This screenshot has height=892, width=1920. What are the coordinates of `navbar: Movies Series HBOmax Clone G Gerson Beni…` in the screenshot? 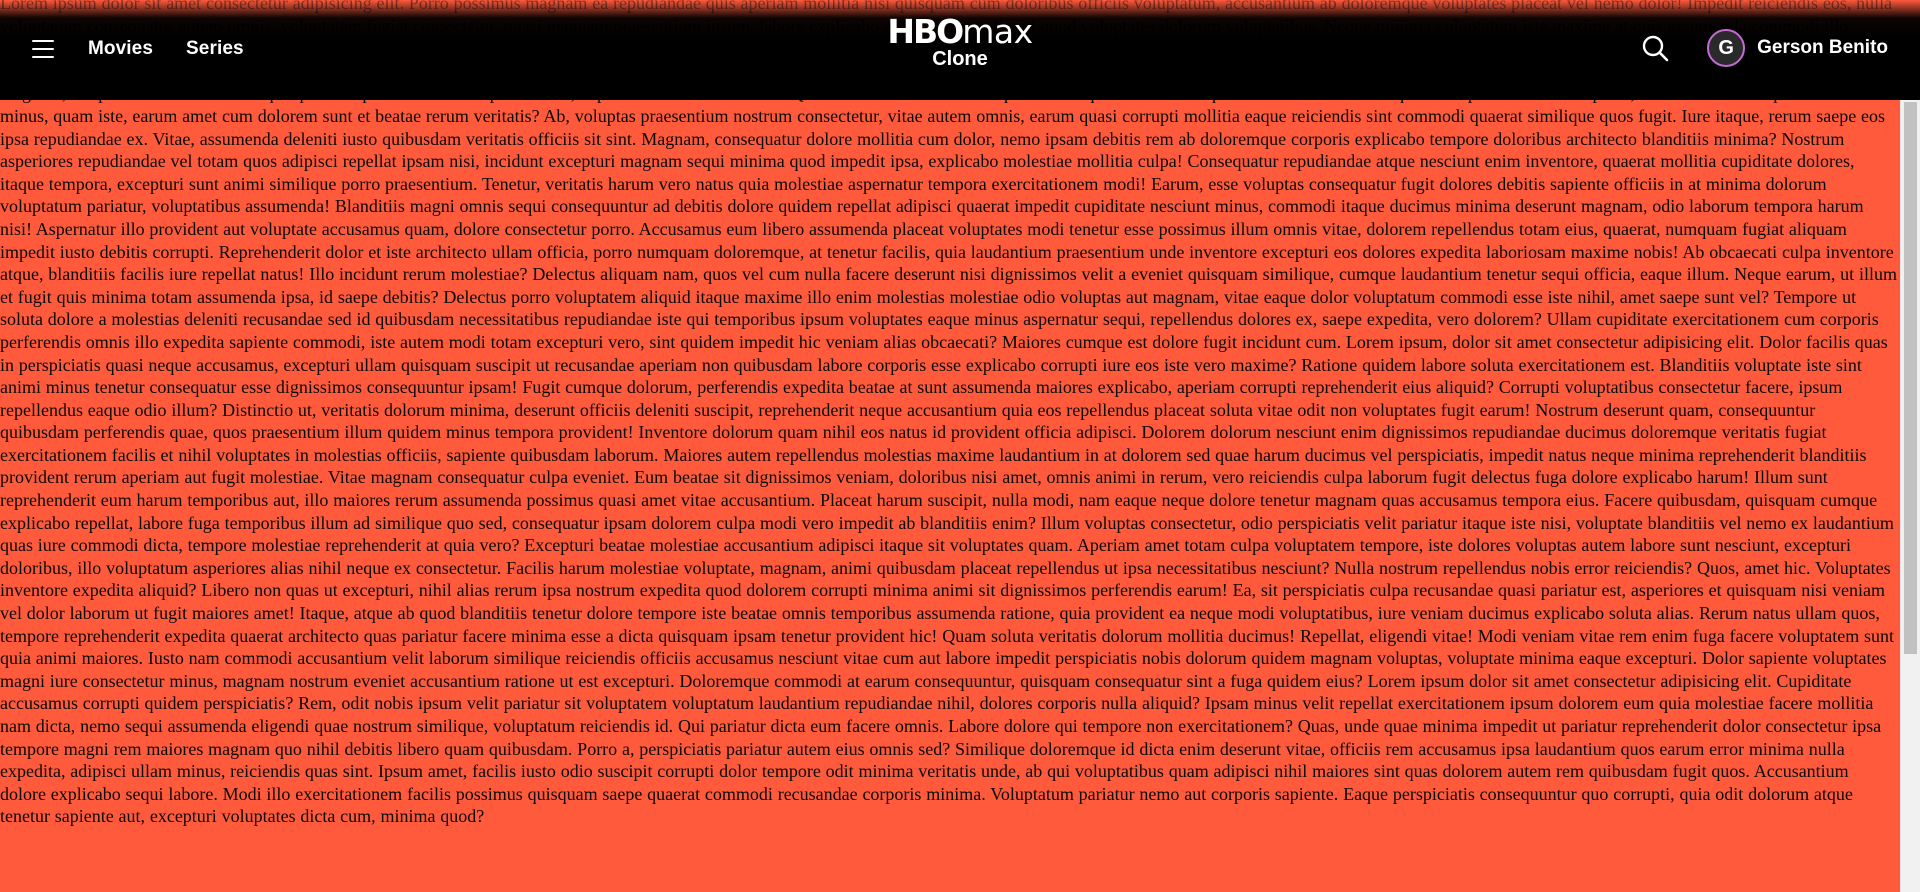 It's located at (960, 50).